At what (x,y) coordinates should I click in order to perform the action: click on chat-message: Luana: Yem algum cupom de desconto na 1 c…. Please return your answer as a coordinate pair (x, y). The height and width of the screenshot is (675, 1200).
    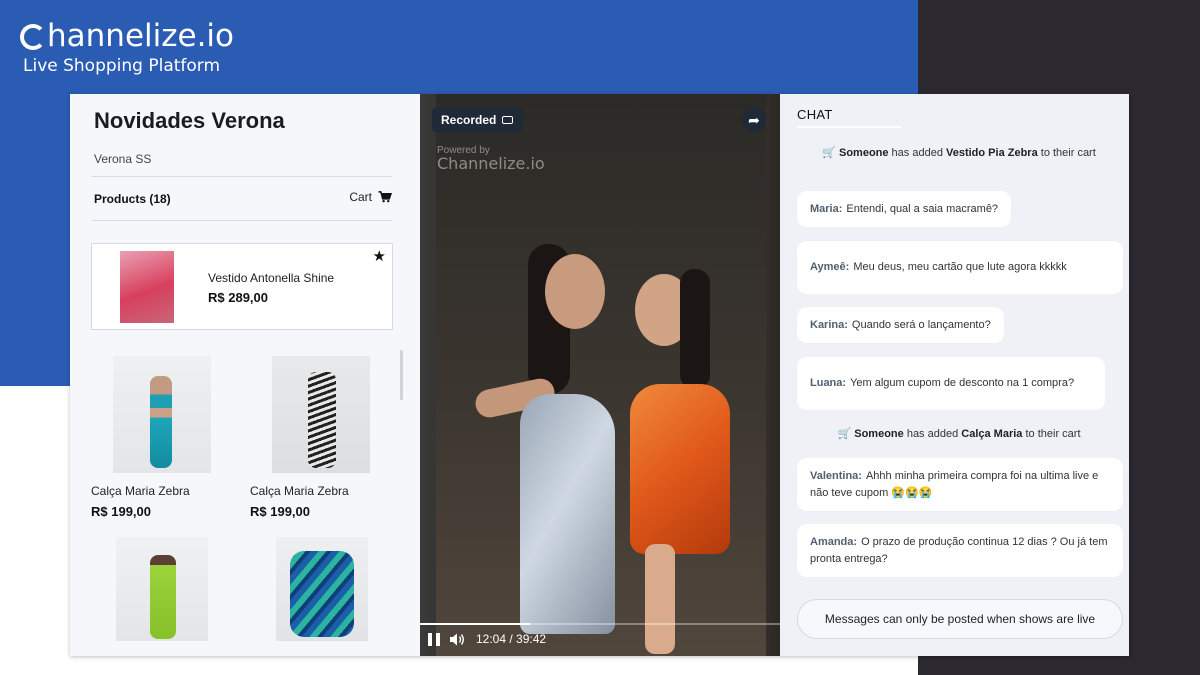
    Looking at the image, I should click on (951, 383).